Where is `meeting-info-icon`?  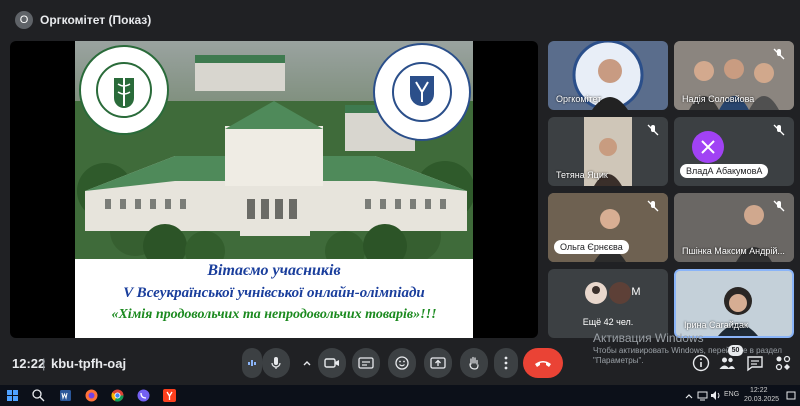 meeting-info-icon is located at coordinates (701, 363).